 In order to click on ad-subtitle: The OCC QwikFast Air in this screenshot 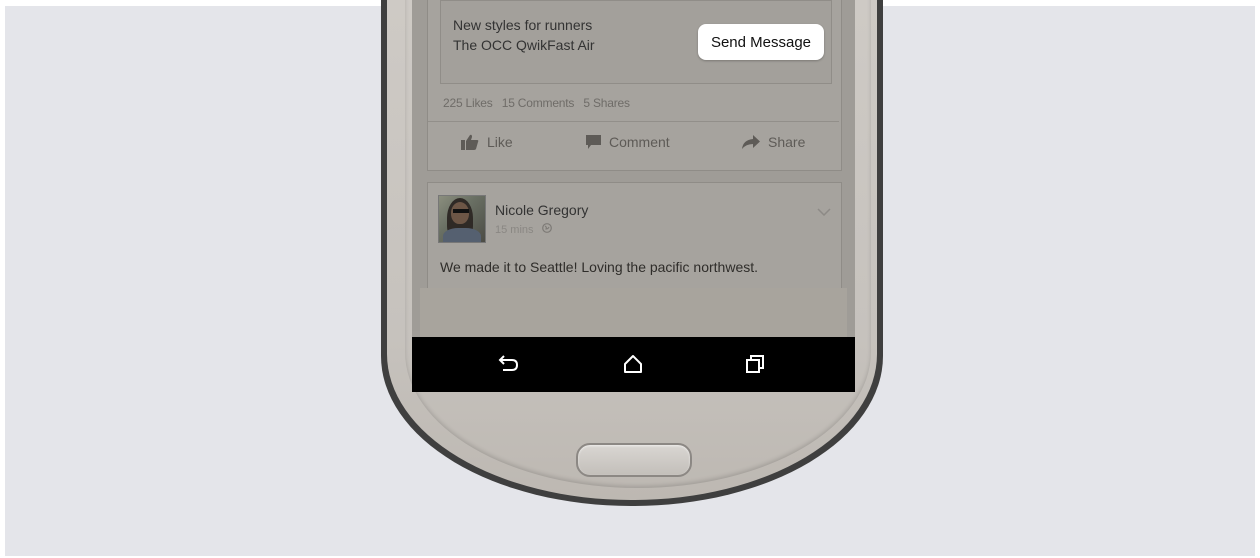, I will do `click(524, 45)`.